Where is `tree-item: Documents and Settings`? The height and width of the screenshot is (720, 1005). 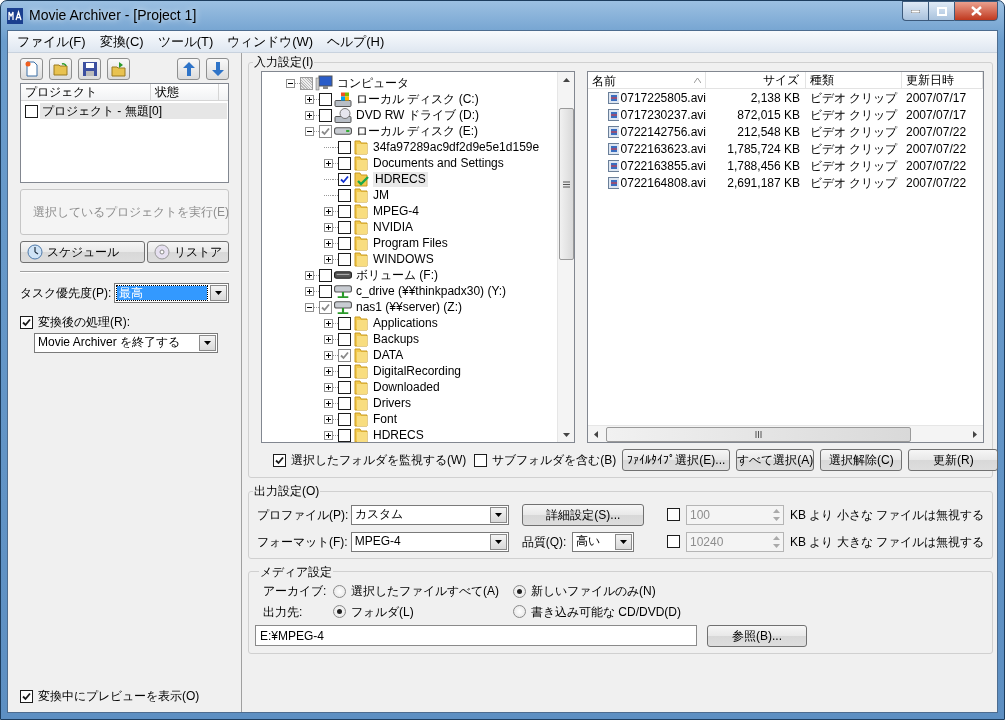 tree-item: Documents and Settings is located at coordinates (438, 163).